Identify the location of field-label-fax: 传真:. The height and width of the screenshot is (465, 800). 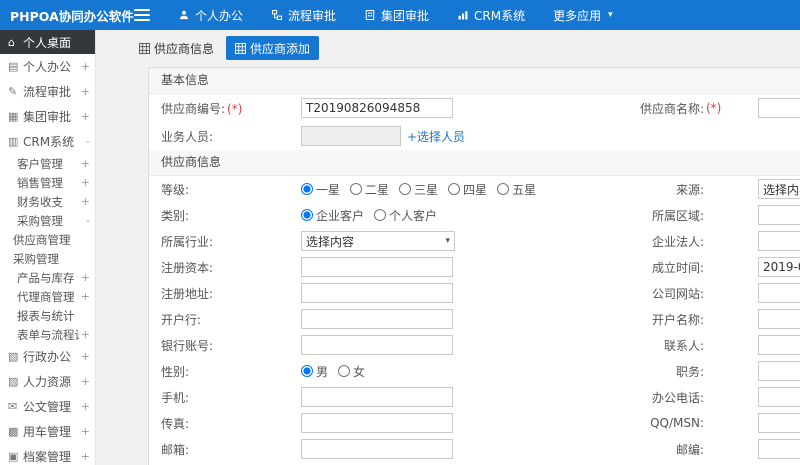
(175, 423).